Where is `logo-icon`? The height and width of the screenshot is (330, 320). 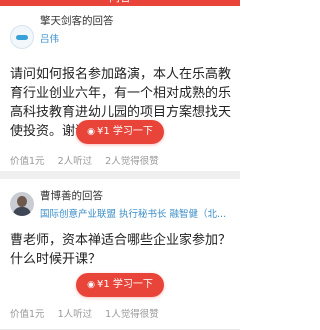
logo-icon is located at coordinates (22, 37).